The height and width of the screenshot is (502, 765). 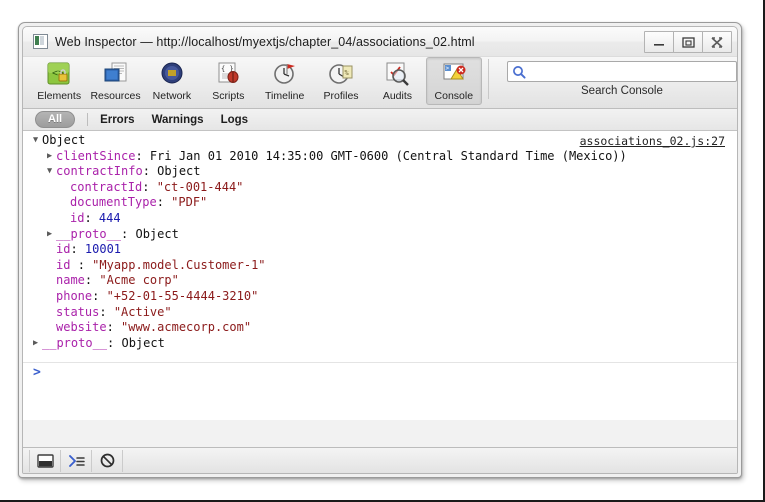 I want to click on toolbar-divider, so click(x=488, y=79).